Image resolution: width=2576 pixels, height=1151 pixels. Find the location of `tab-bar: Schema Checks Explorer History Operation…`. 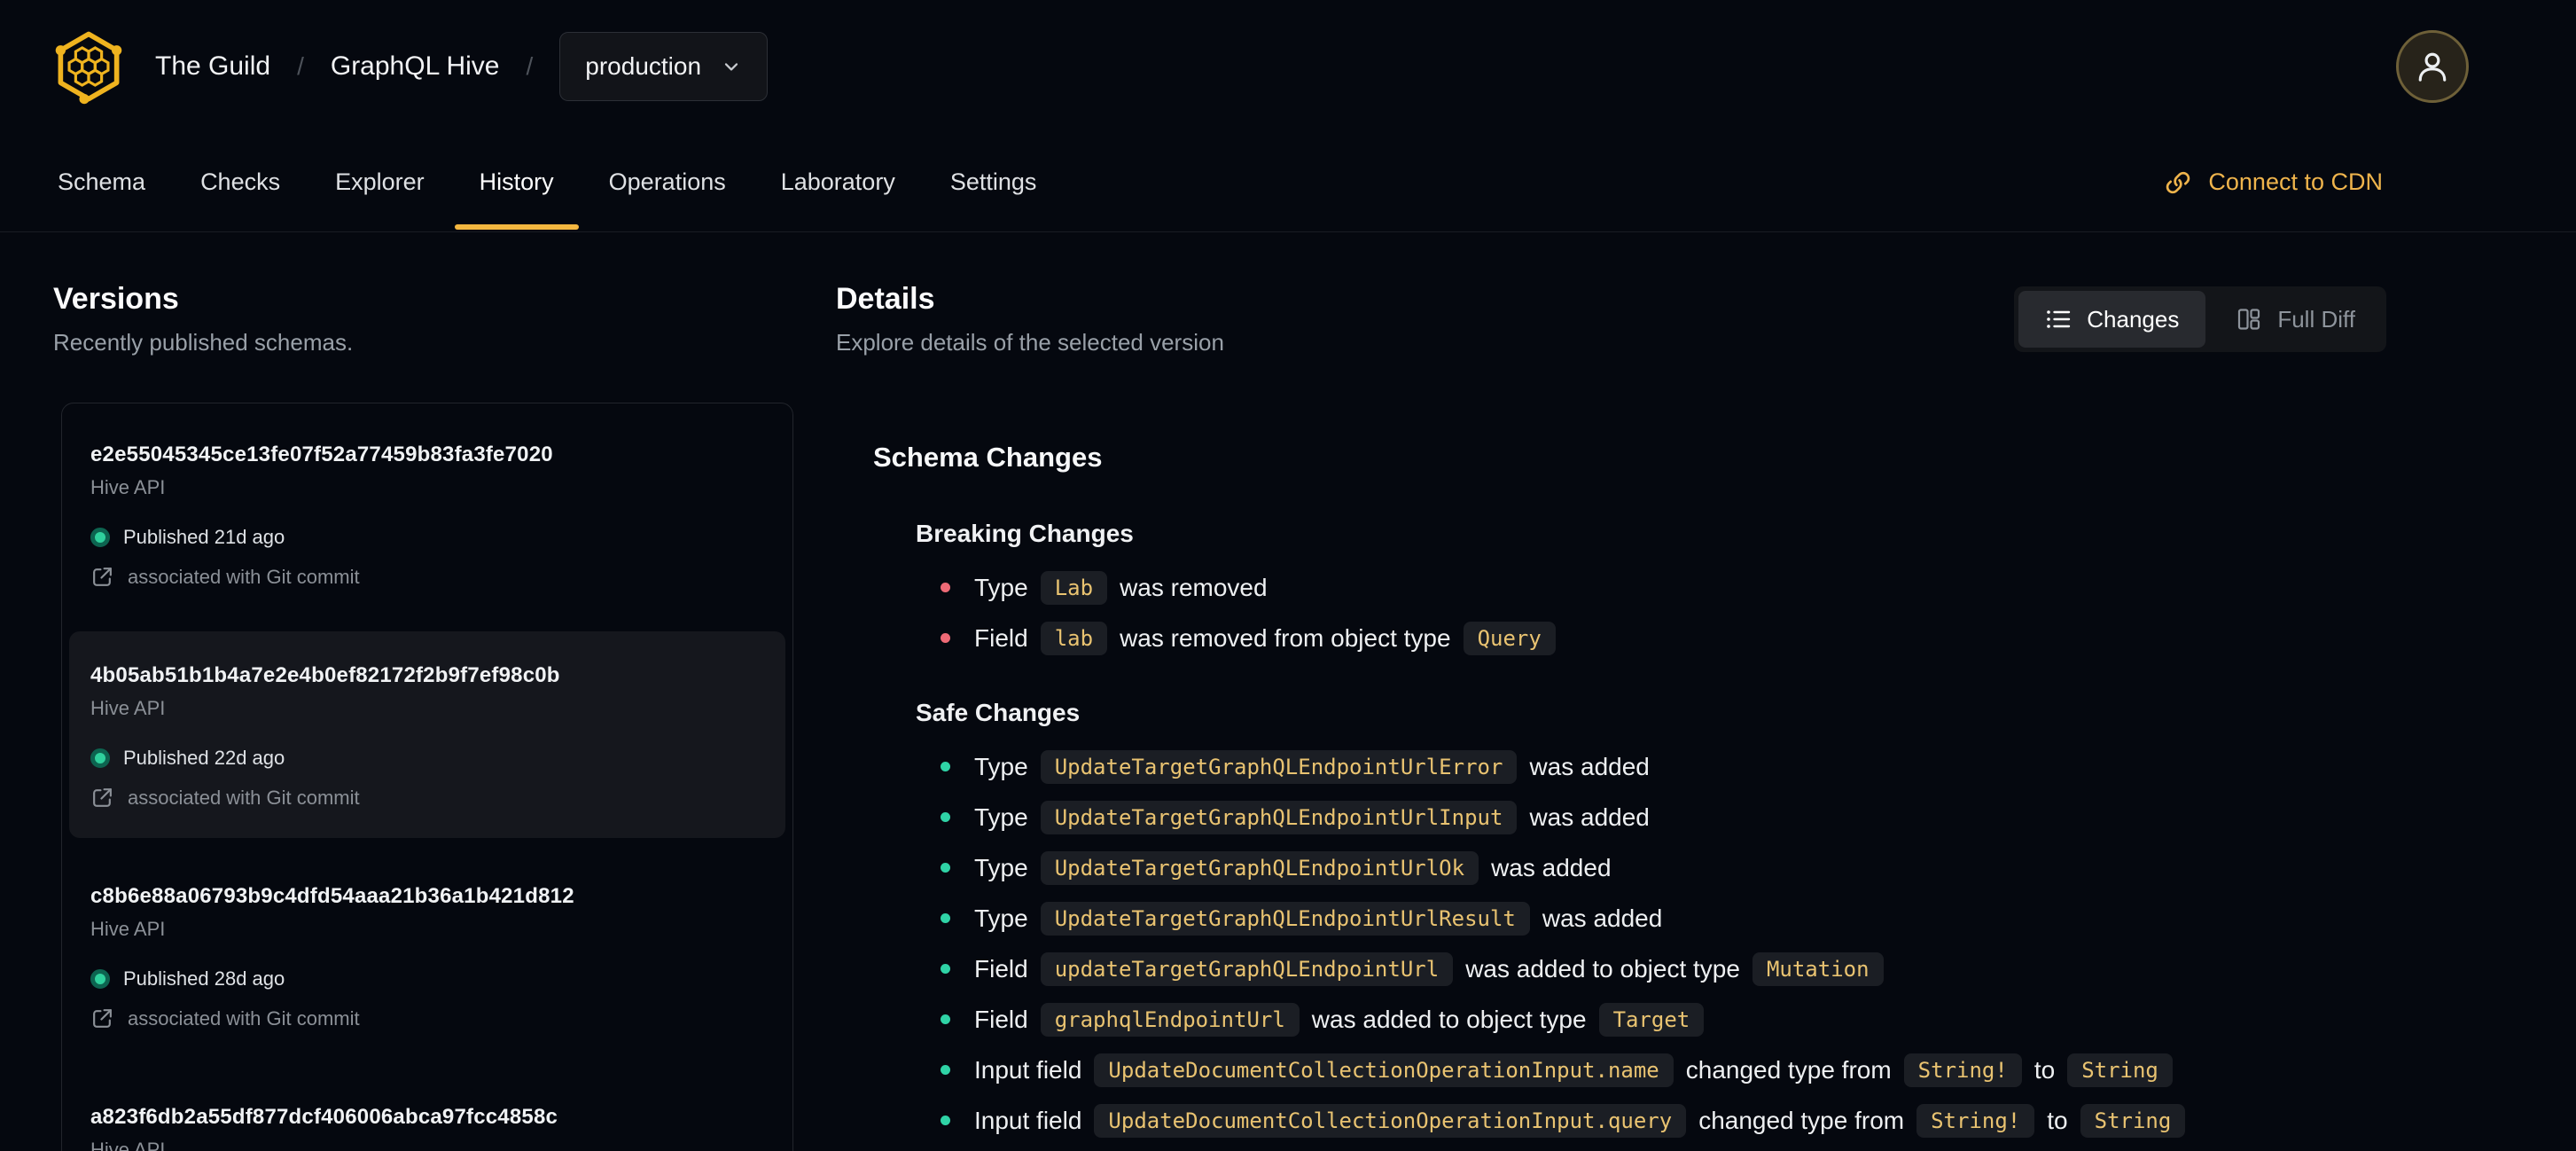

tab-bar: Schema Checks Explorer History Operation… is located at coordinates (1288, 182).